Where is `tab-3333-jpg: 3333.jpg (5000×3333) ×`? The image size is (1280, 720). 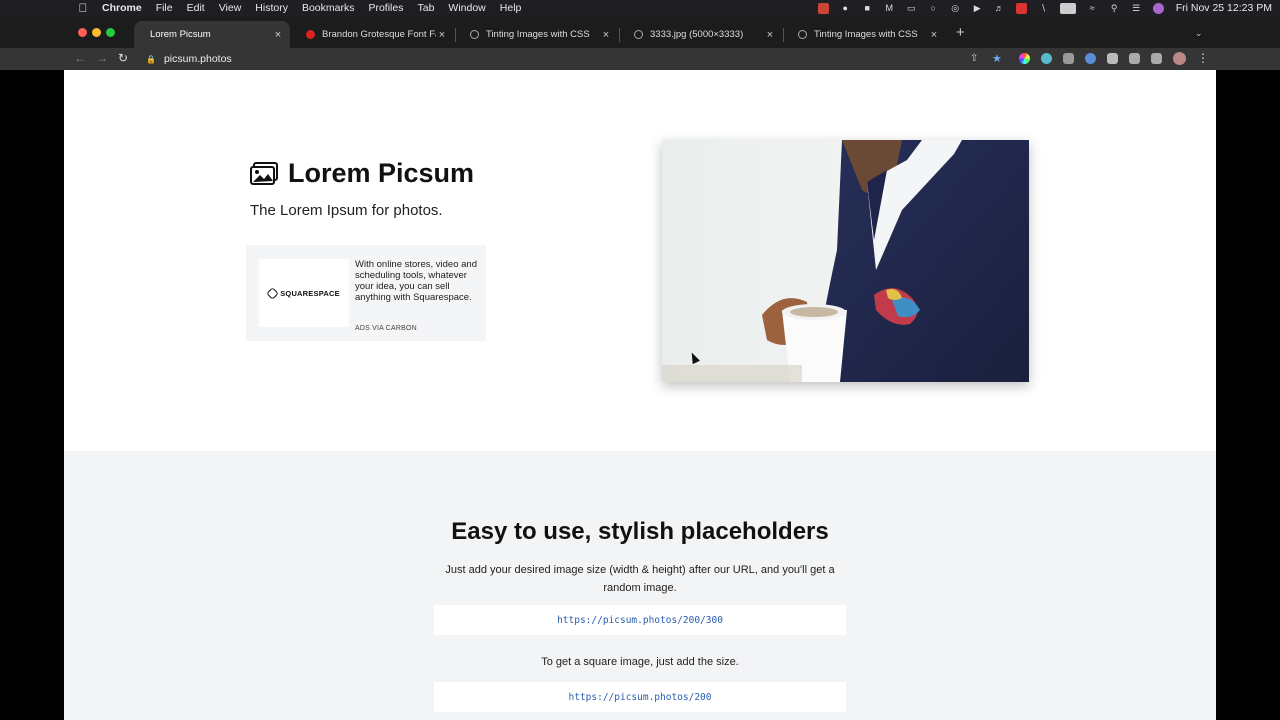 tab-3333-jpg: 3333.jpg (5000×3333) × is located at coordinates (700, 34).